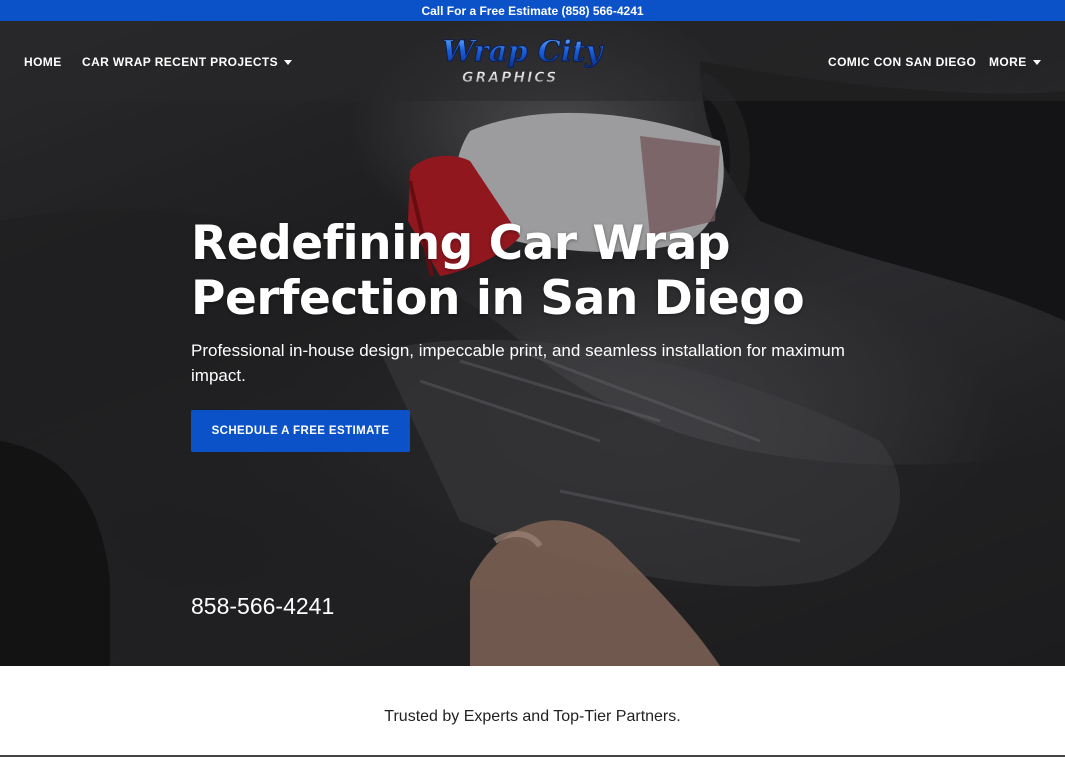  I want to click on logo-text-graphics: GRAPHICS, so click(510, 78).